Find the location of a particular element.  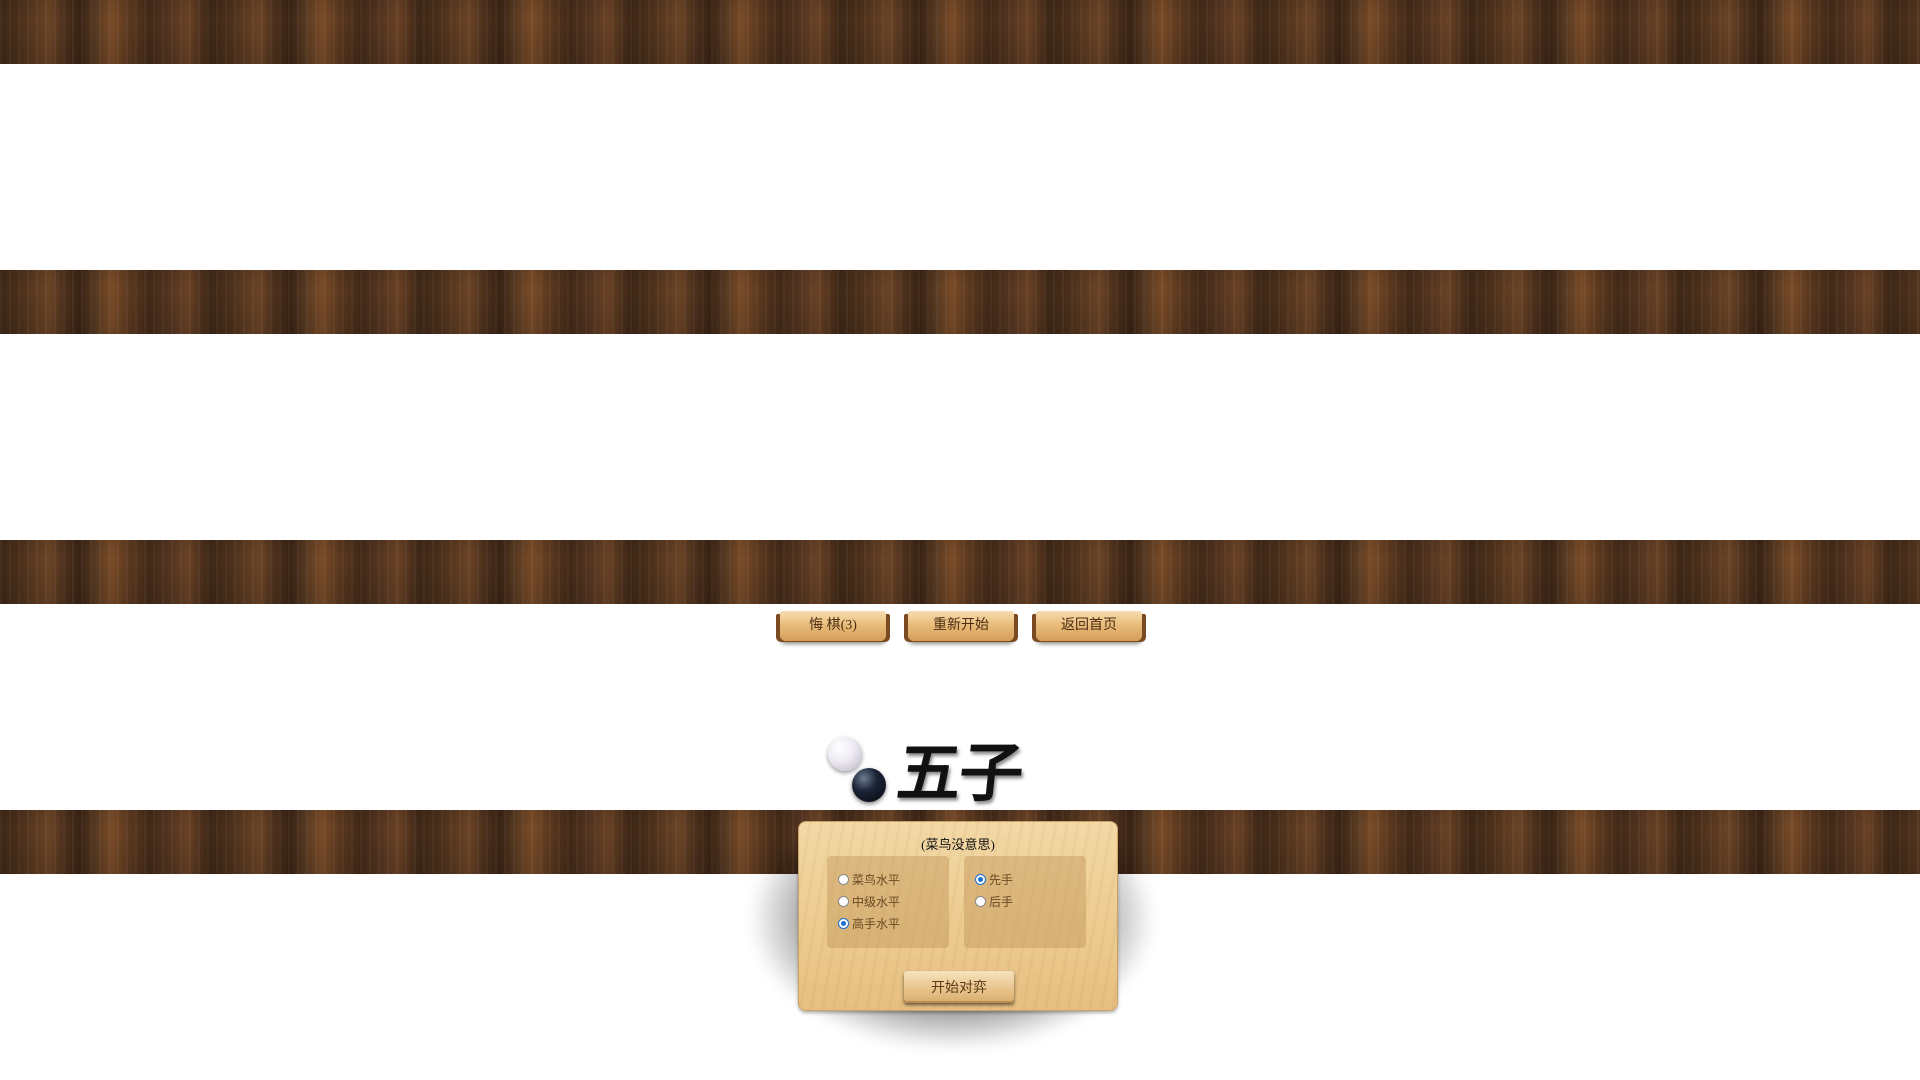

game-controls: 悔 棋(3) 重新开始 返回首页 is located at coordinates (961, 626).